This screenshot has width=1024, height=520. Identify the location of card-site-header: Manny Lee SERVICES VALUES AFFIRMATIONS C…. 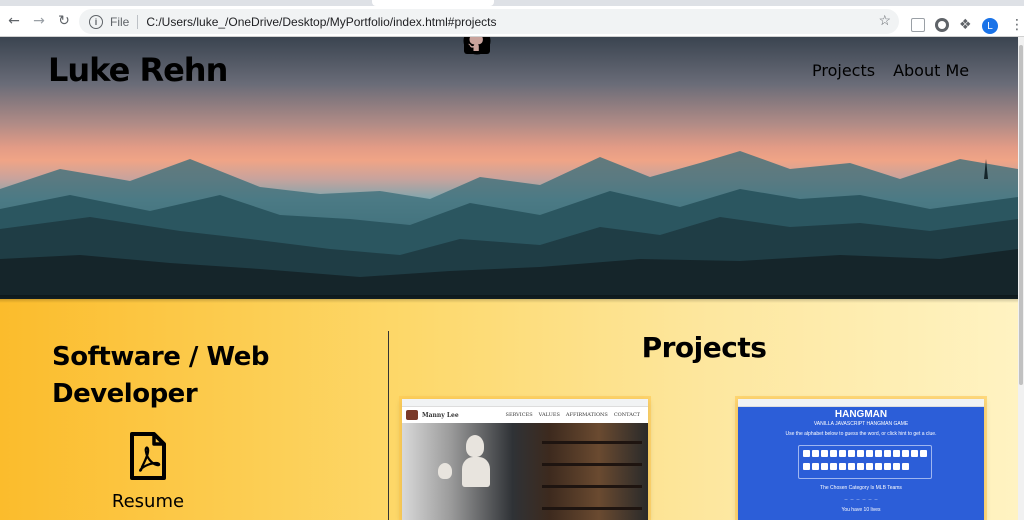
(525, 415).